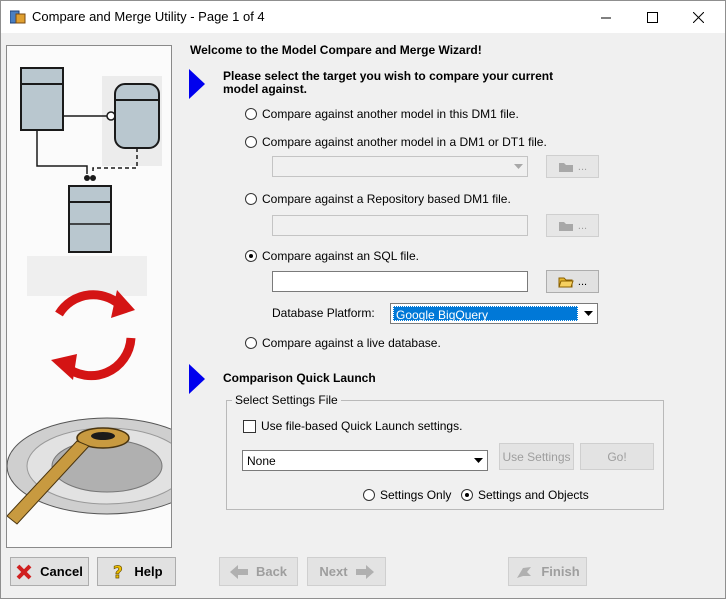  I want to click on settings-only-radio, so click(369, 495).